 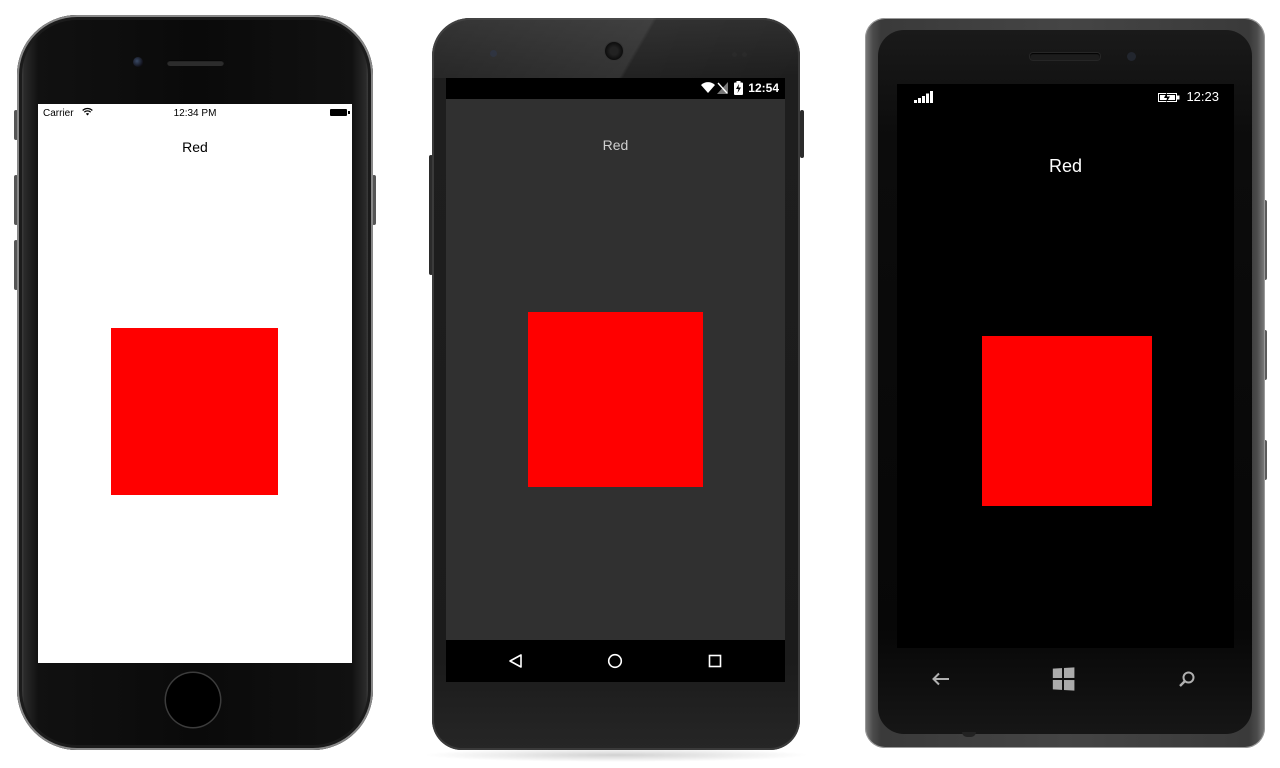 I want to click on wifi-icon, so click(x=708, y=89).